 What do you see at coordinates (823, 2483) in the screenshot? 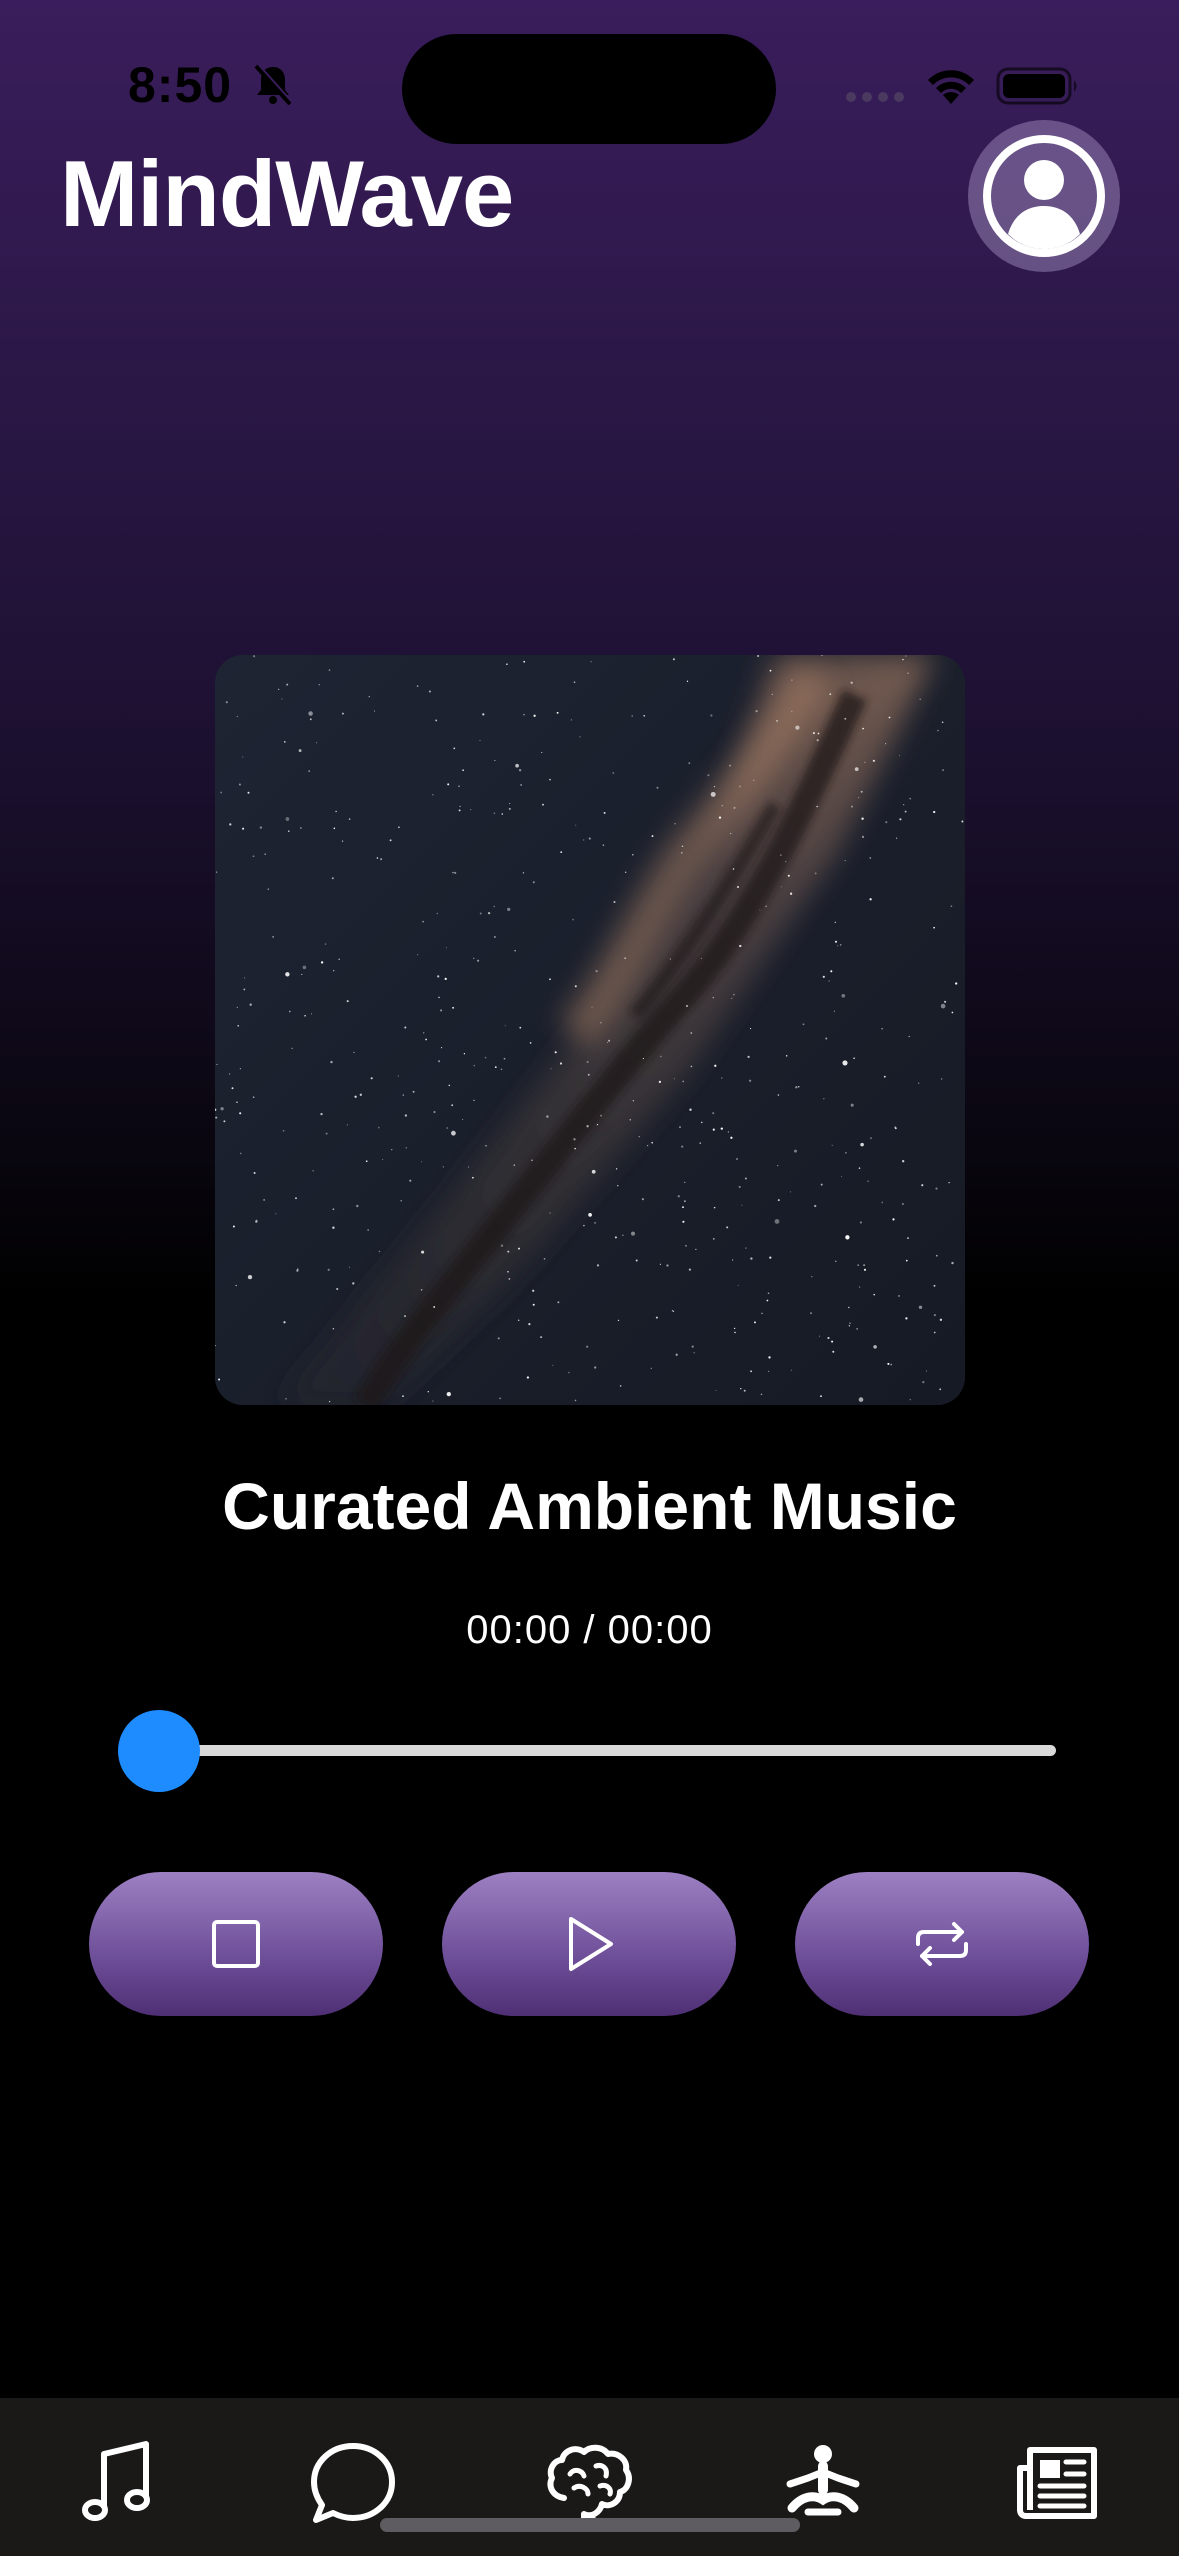
I see `tab-meditate` at bounding box center [823, 2483].